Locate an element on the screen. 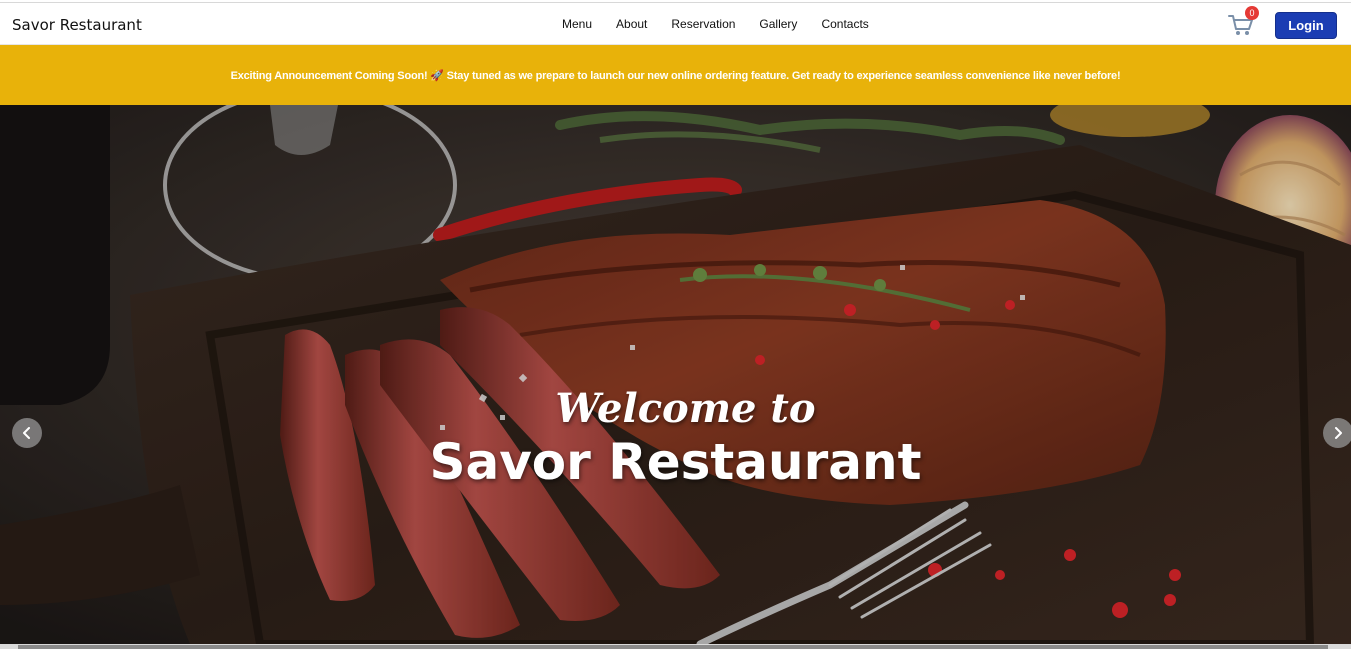 This screenshot has height=649, width=1351. chevron-left-icon is located at coordinates (26, 433).